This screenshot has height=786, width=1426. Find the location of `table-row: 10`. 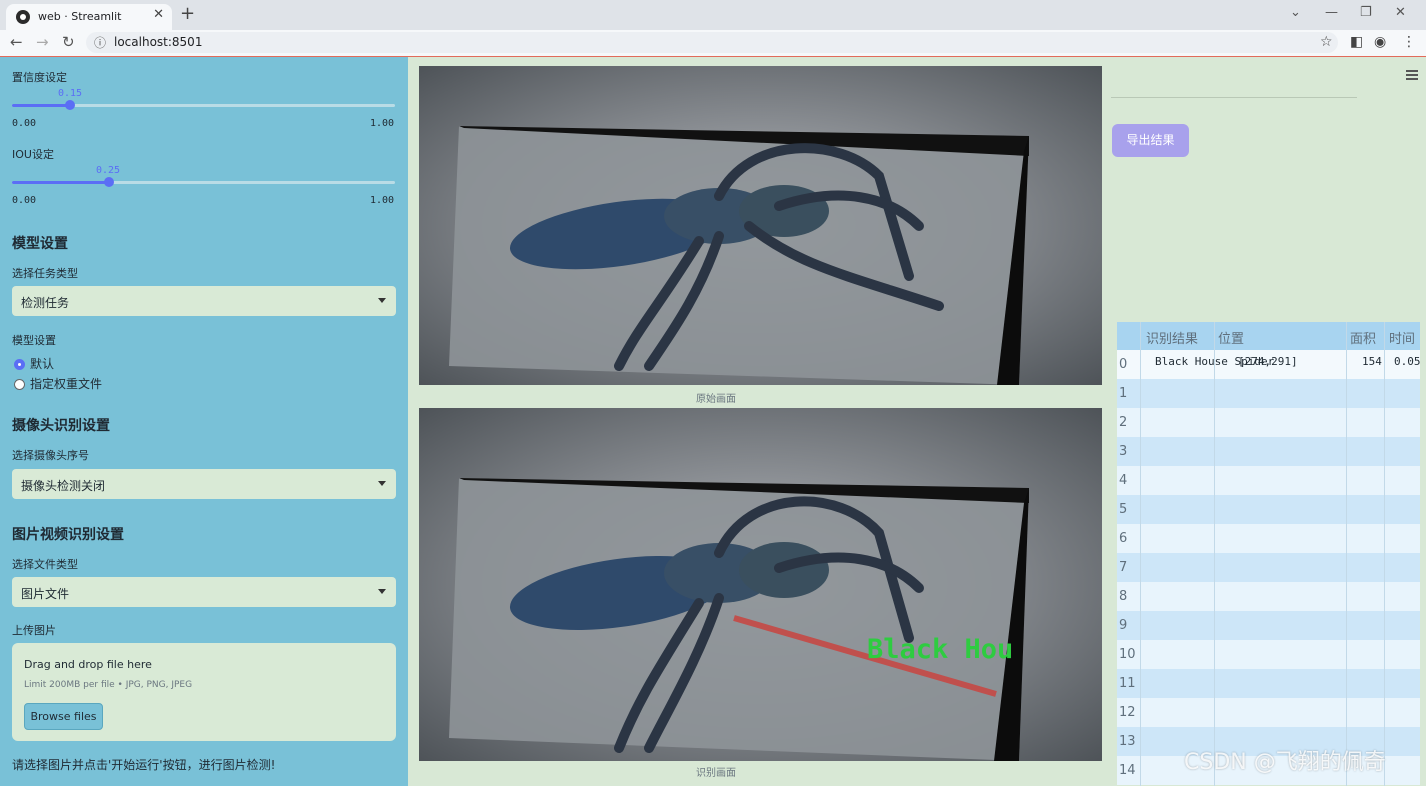

table-row: 10 is located at coordinates (1268, 654).